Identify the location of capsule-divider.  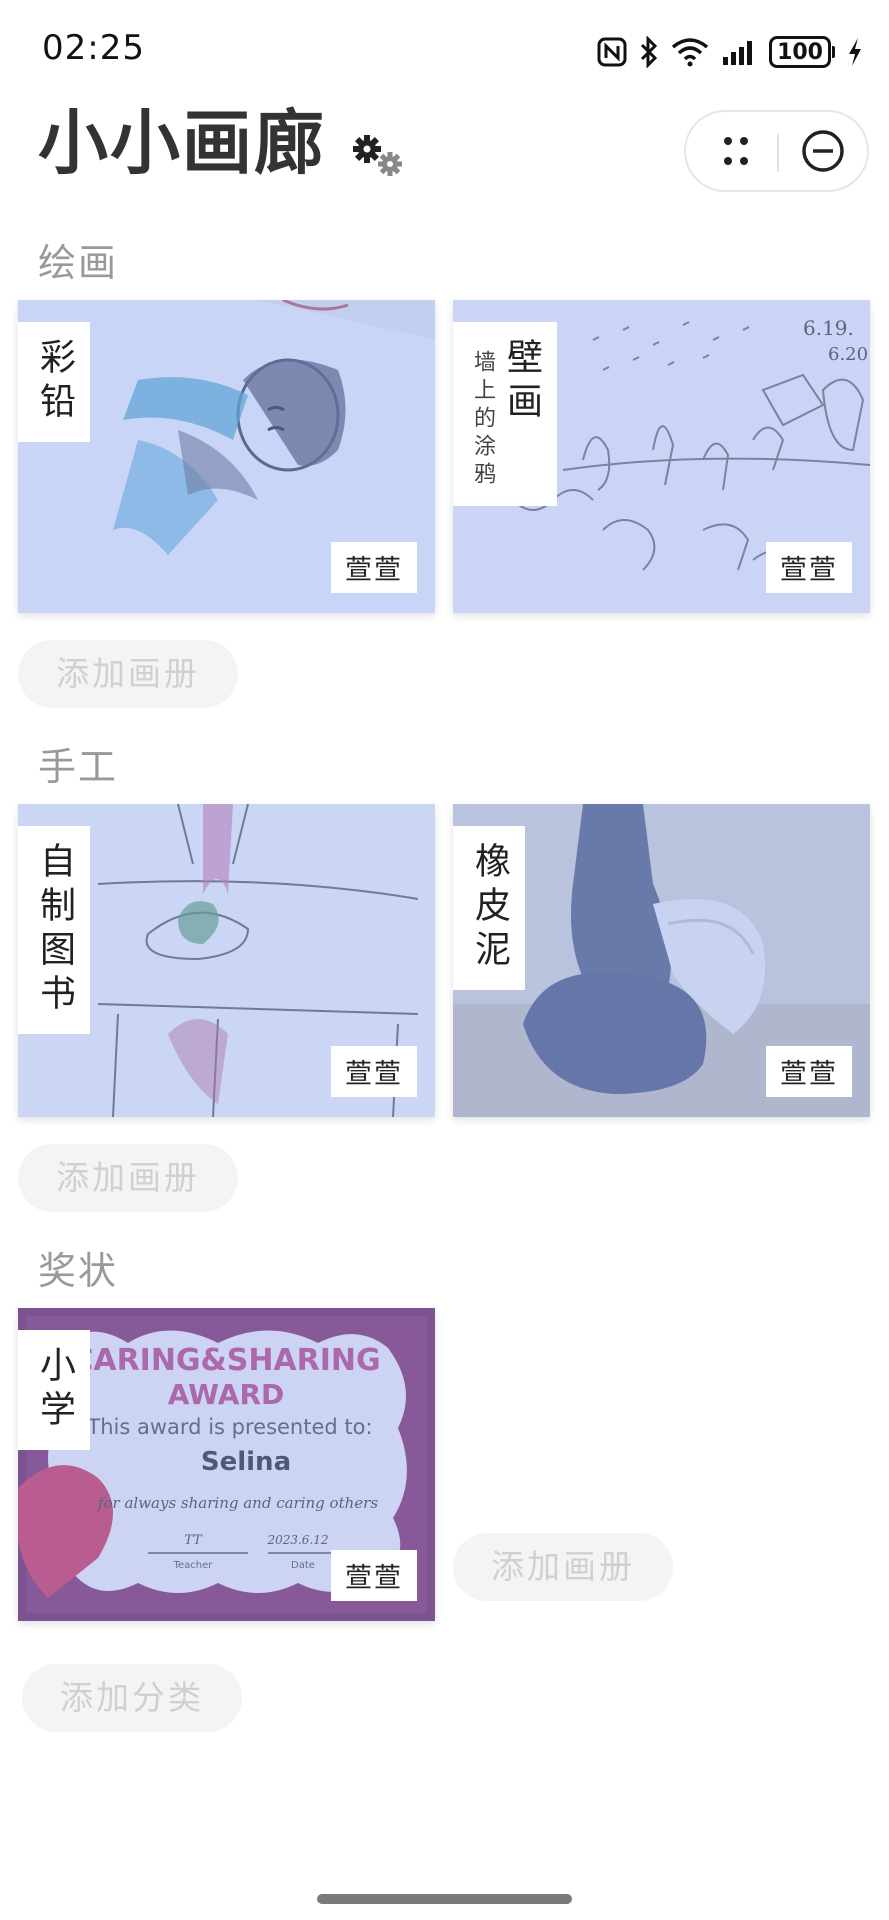
(778, 153).